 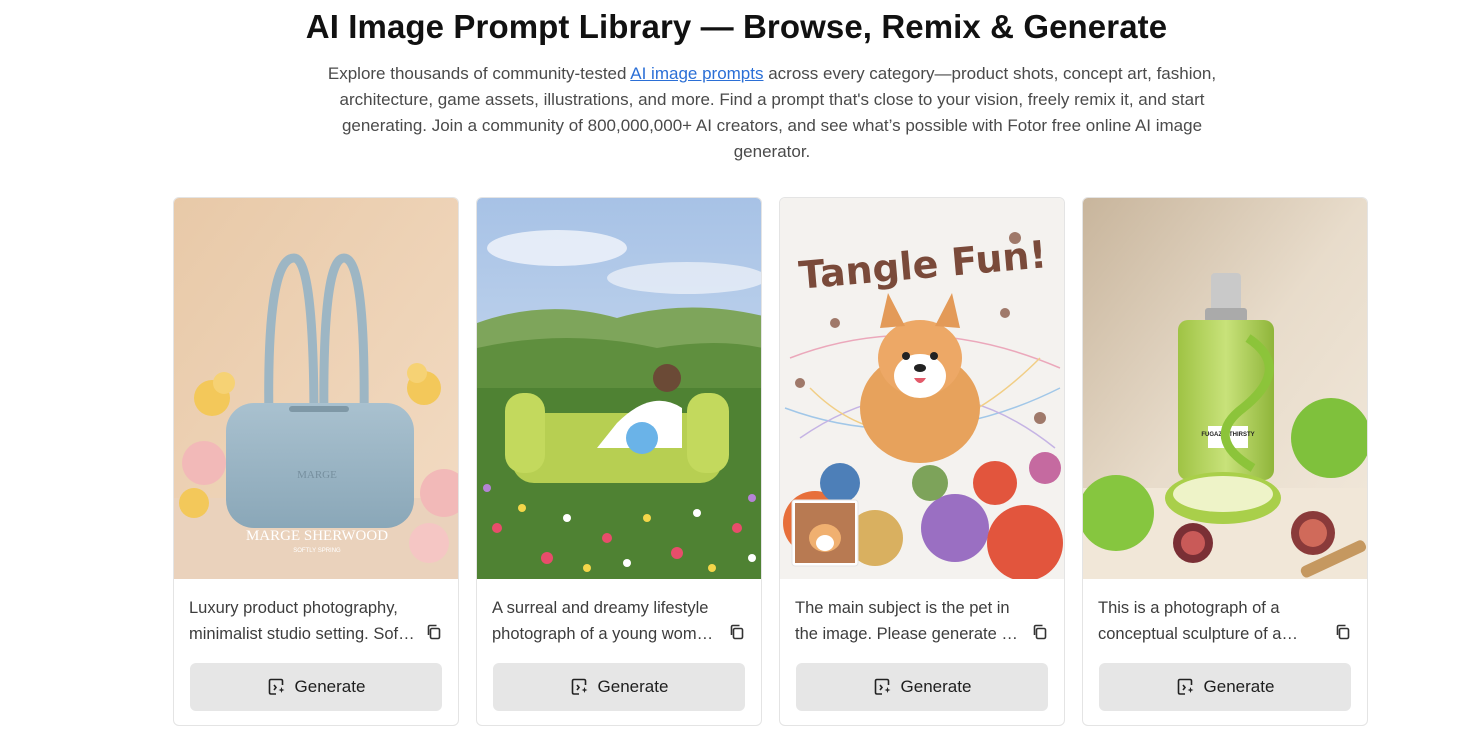 What do you see at coordinates (696, 73) in the screenshot?
I see `ai-image-prompts-link: AI image prompts` at bounding box center [696, 73].